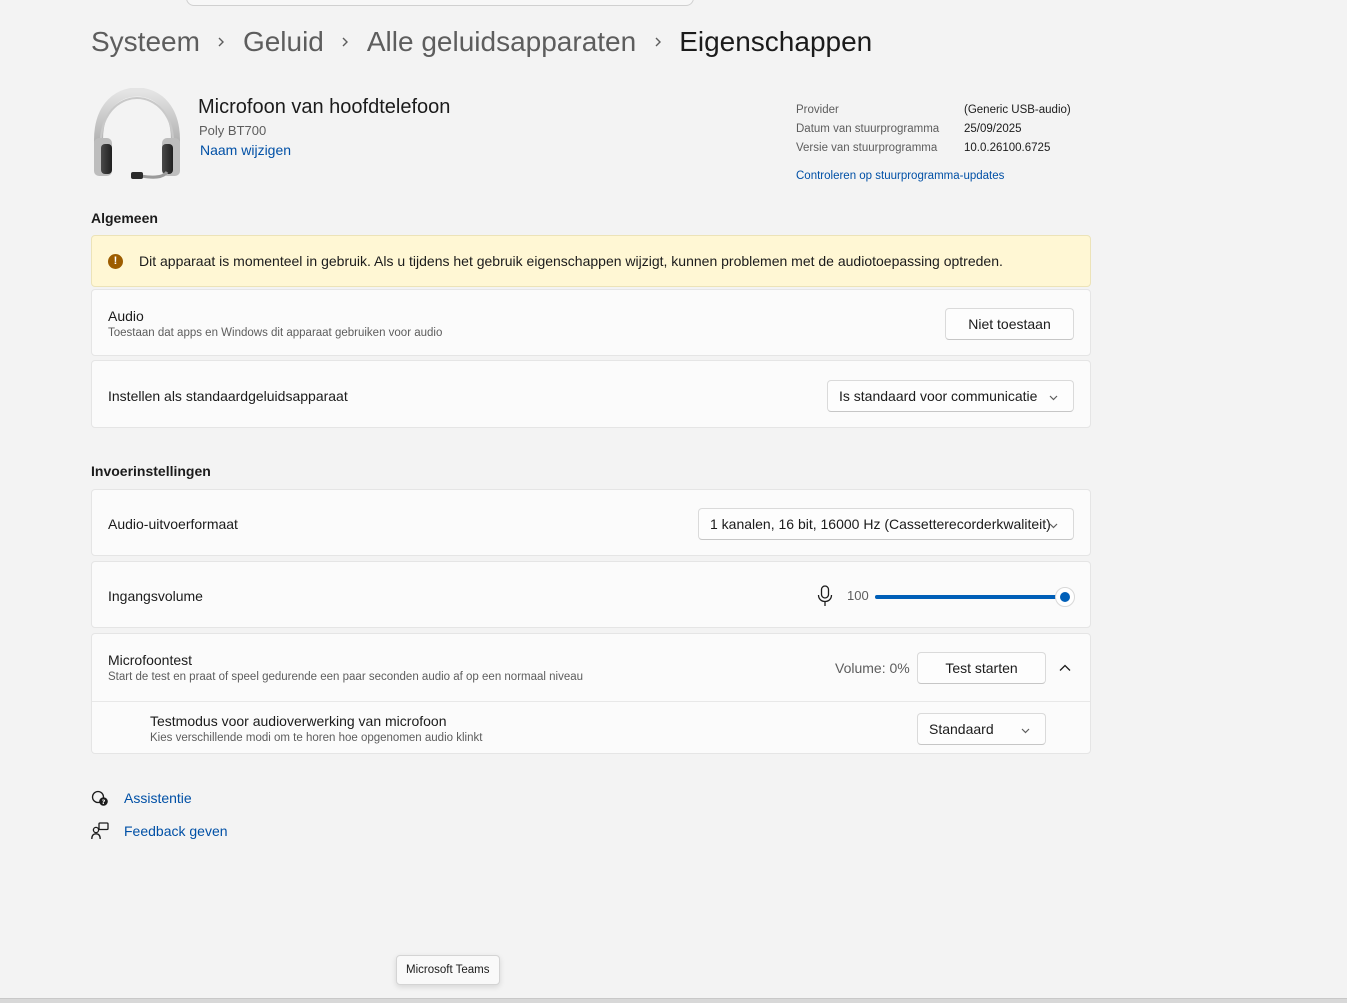 The image size is (1347, 1003). Describe the element at coordinates (158, 798) in the screenshot. I see `help-link-label: Assistentie` at that location.